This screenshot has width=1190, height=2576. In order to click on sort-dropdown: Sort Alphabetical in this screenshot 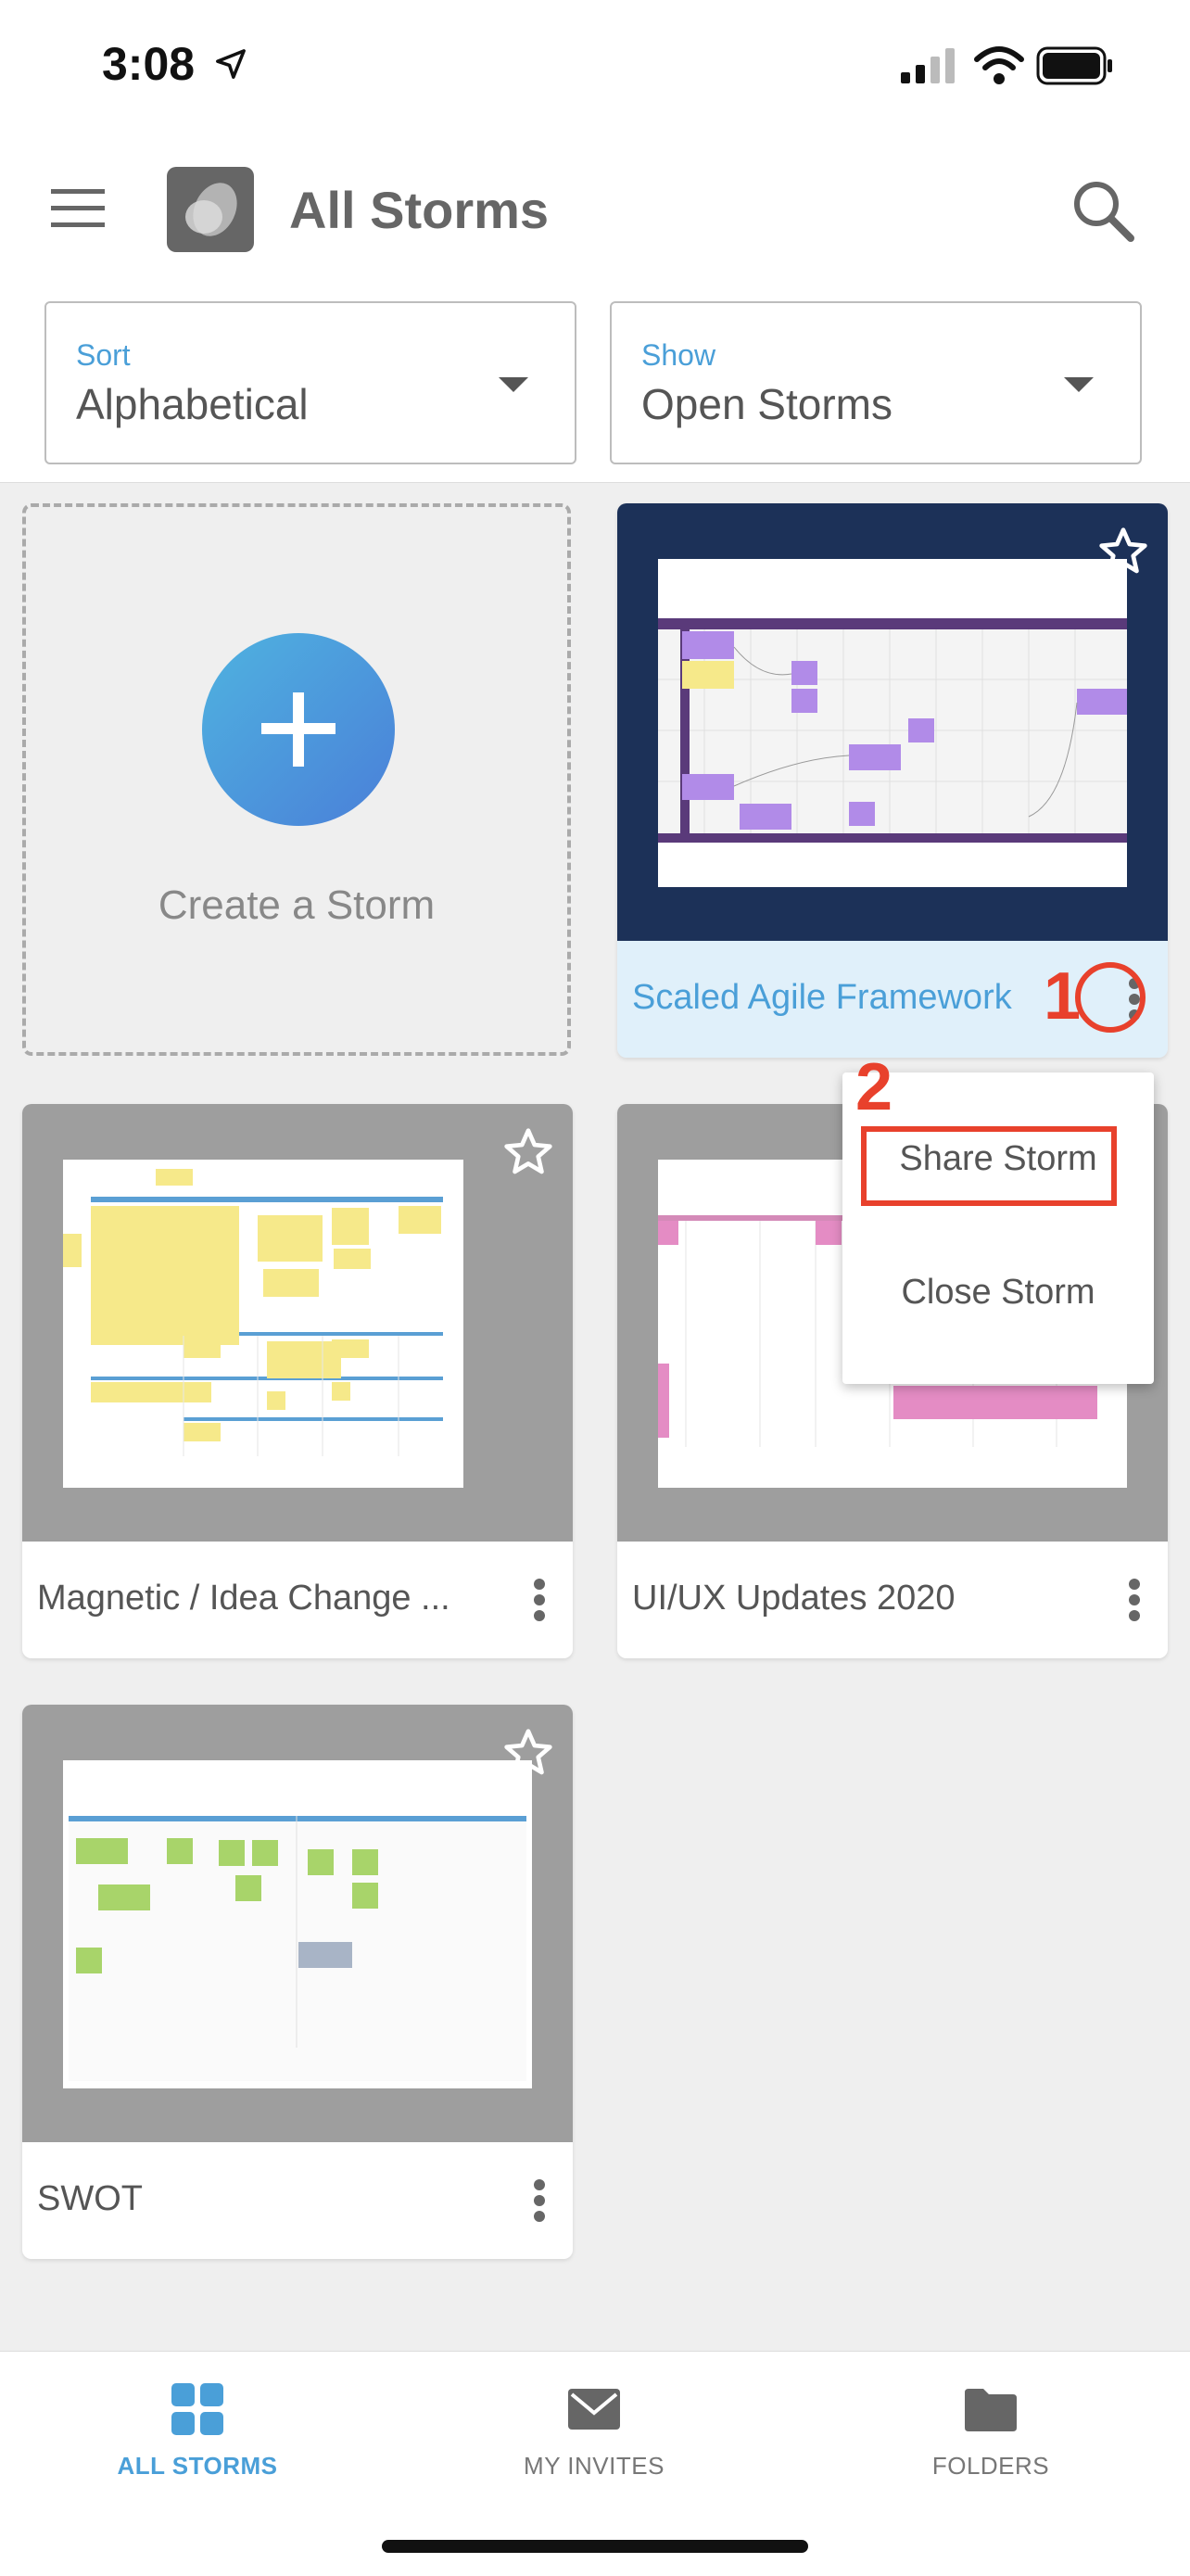, I will do `click(310, 382)`.